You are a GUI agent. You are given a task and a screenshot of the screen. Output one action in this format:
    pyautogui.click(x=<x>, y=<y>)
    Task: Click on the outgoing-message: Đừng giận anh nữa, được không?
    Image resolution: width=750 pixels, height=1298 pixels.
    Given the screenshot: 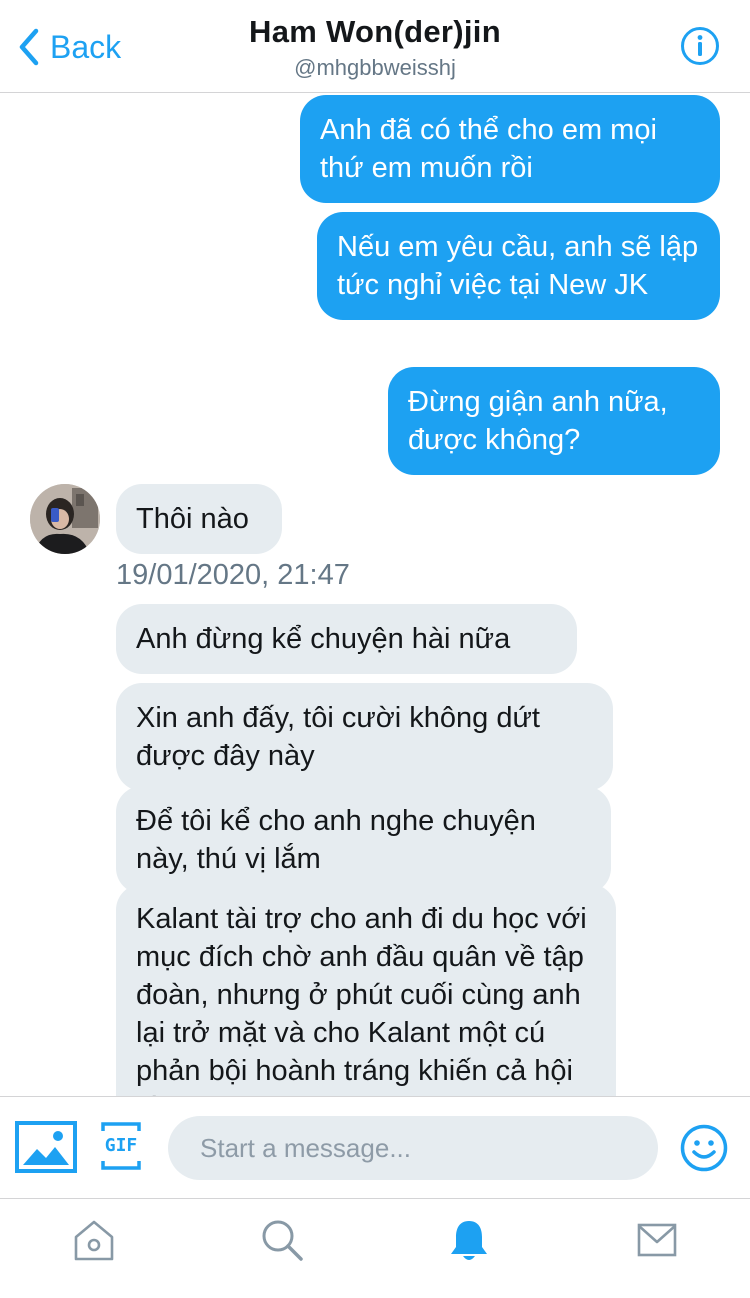 What is the action you would take?
    pyautogui.click(x=554, y=421)
    